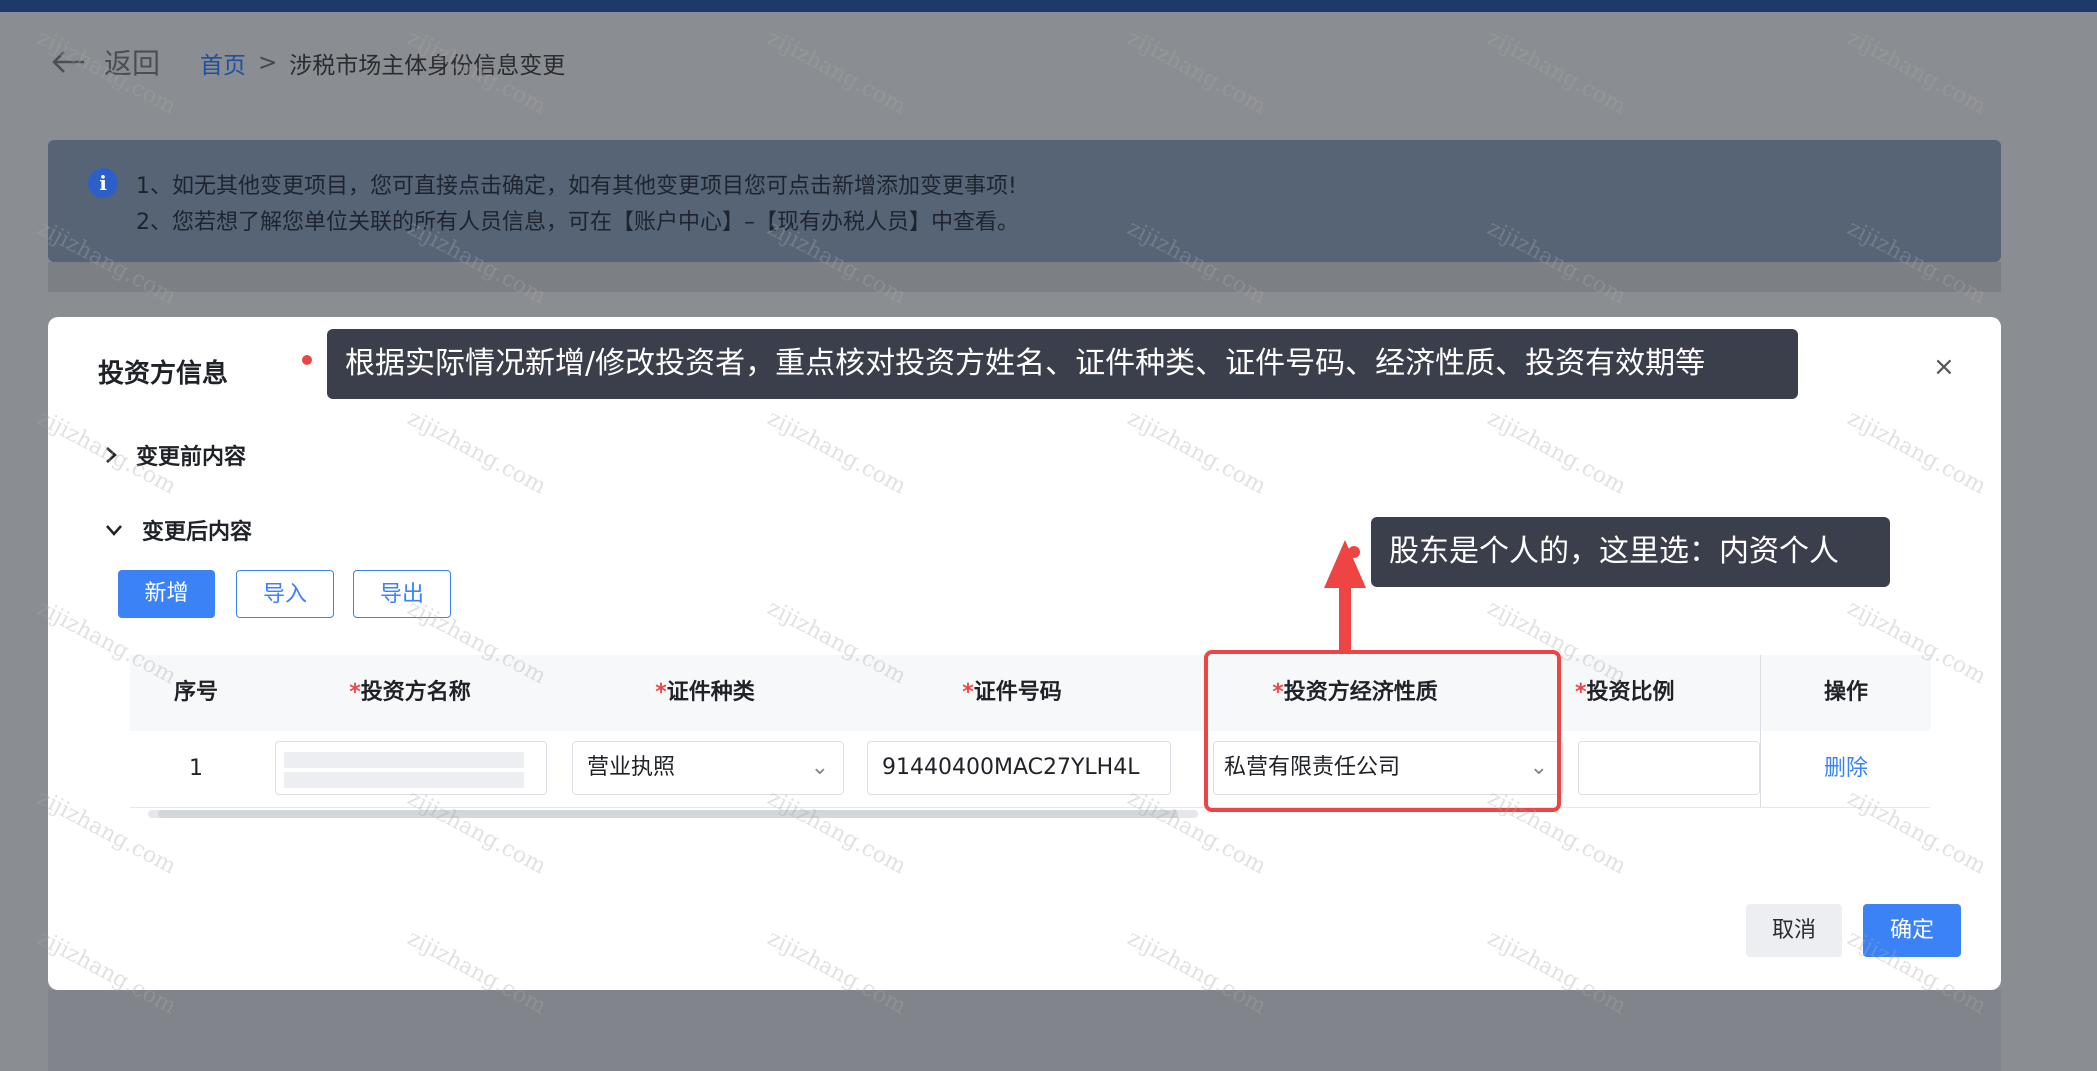 The width and height of the screenshot is (2097, 1071). What do you see at coordinates (1382, 731) in the screenshot?
I see `highlight-box` at bounding box center [1382, 731].